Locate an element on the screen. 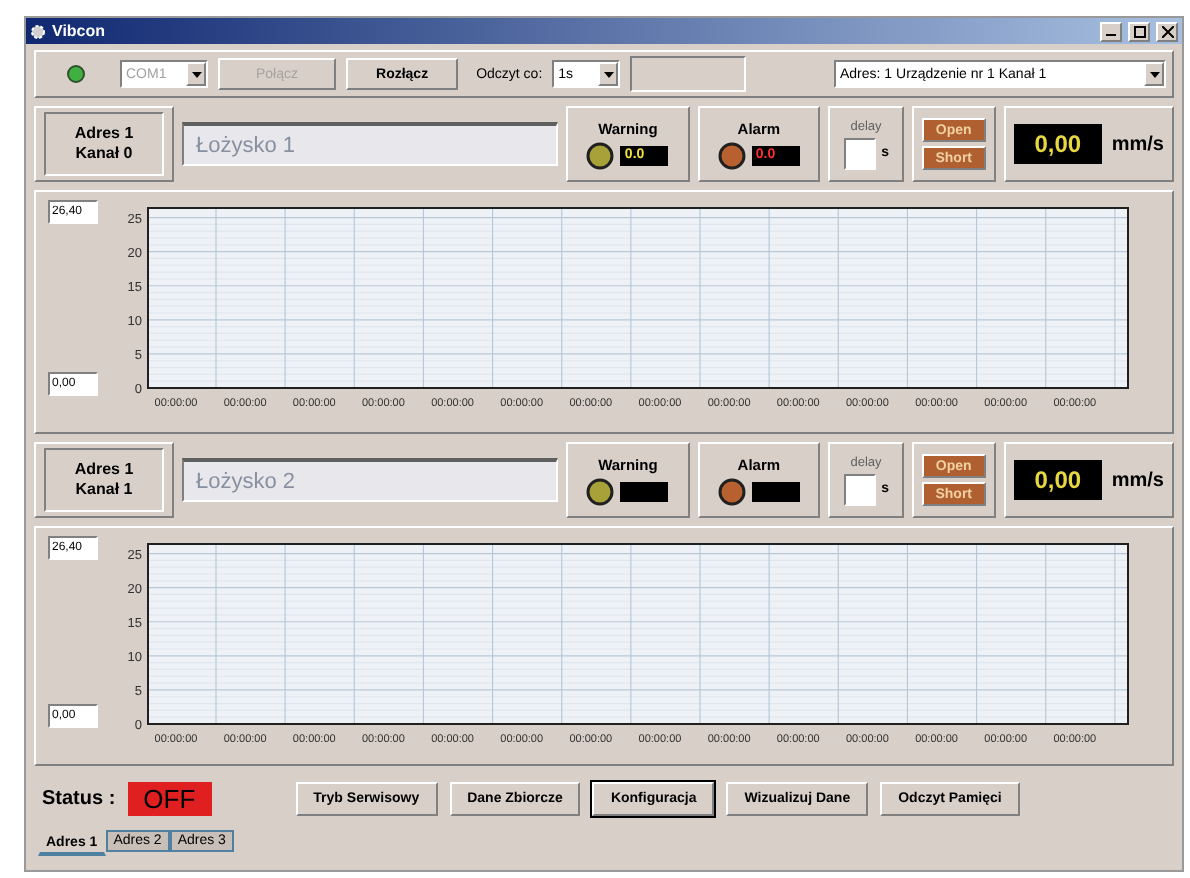 This screenshot has width=1190, height=878. empty-panel is located at coordinates (688, 74).